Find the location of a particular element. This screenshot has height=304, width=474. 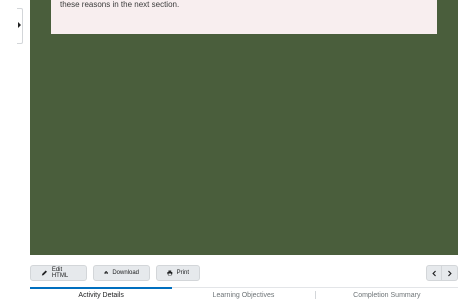

edit-html-button: Edit HTML is located at coordinates (58, 273).